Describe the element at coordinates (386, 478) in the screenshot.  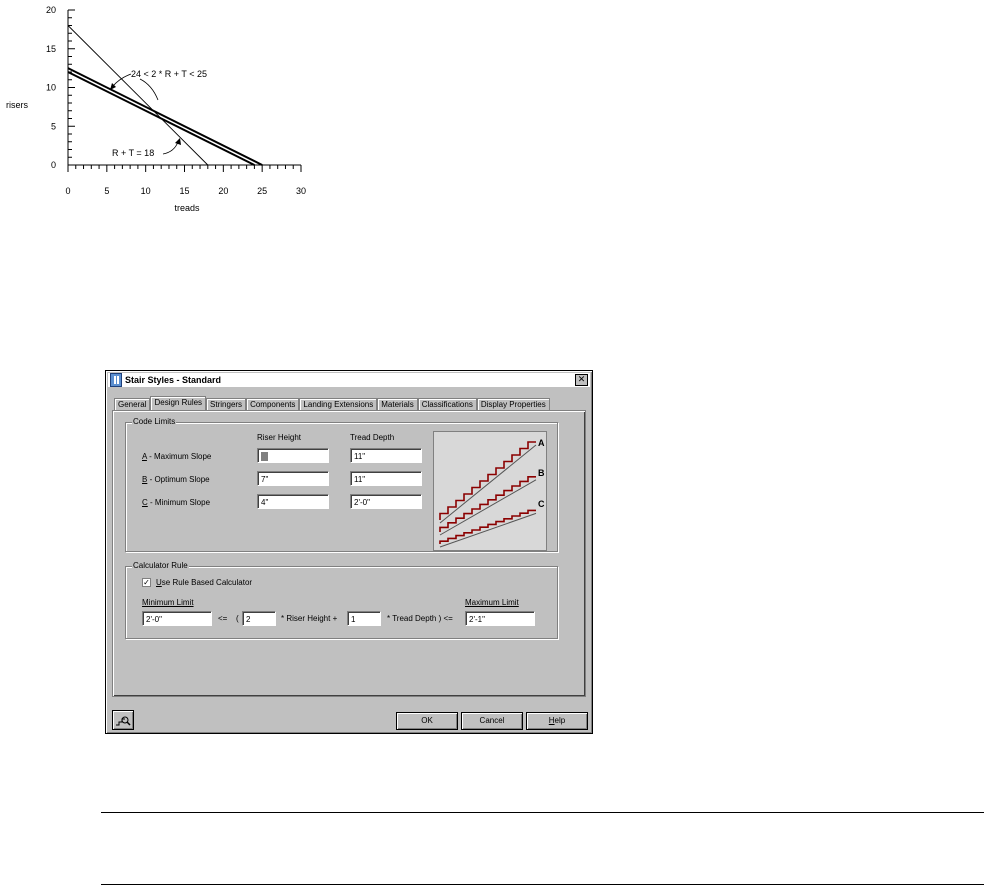
I see `optimum-tread-field: 11"` at that location.